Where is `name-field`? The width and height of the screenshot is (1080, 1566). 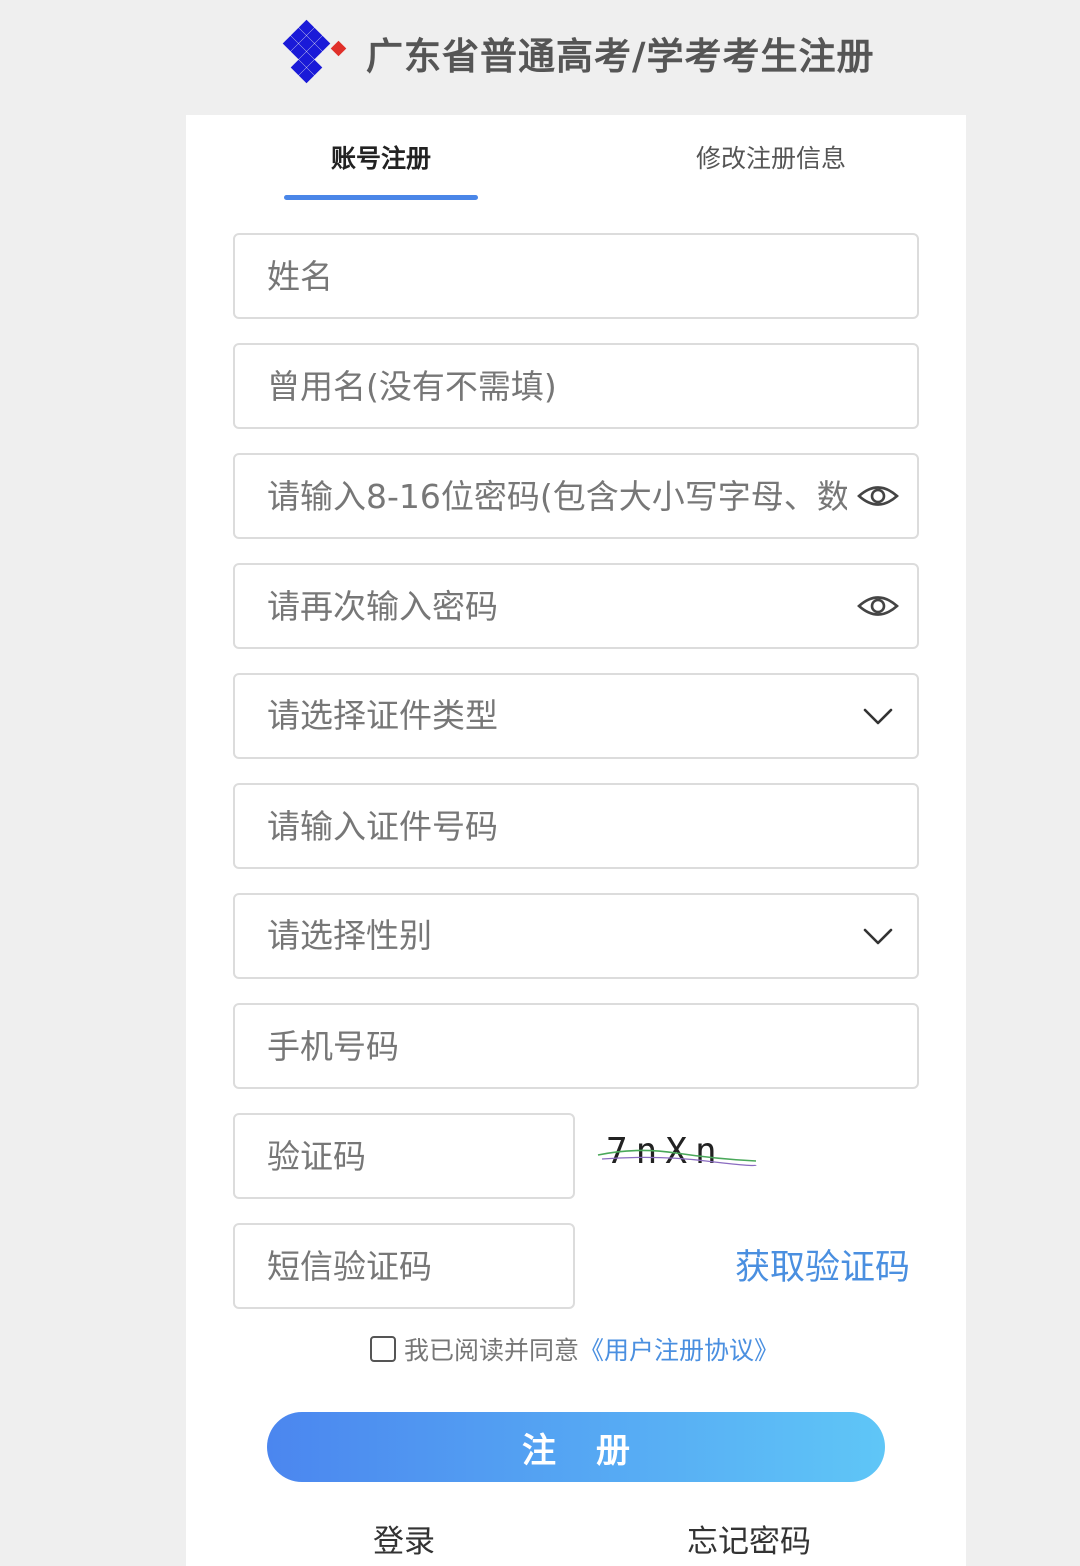
name-field is located at coordinates (576, 276).